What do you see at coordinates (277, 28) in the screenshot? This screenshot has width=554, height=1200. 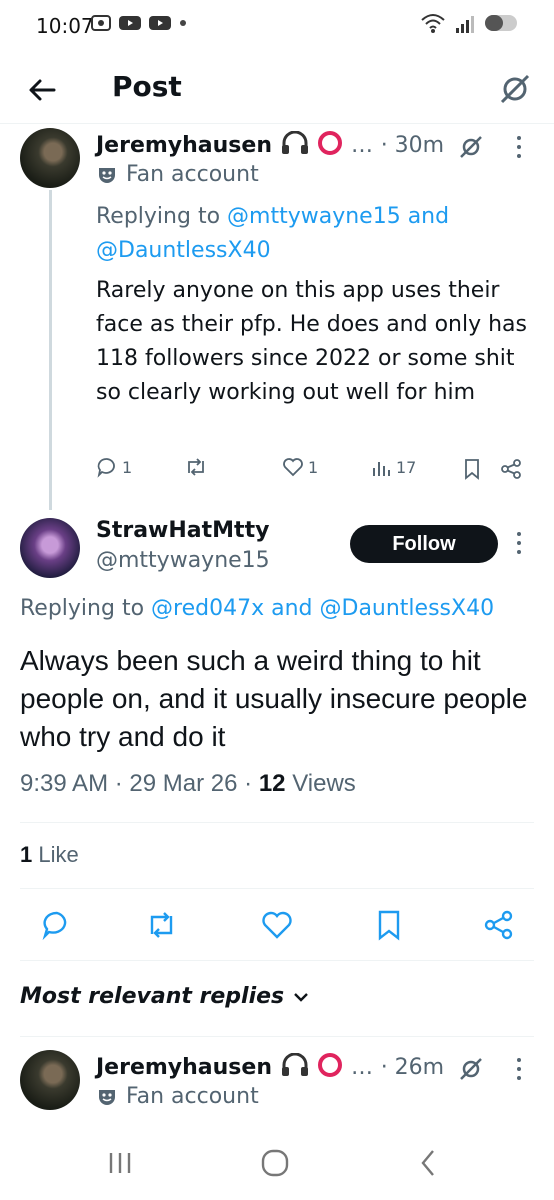 I see `status-bar: 10:07` at bounding box center [277, 28].